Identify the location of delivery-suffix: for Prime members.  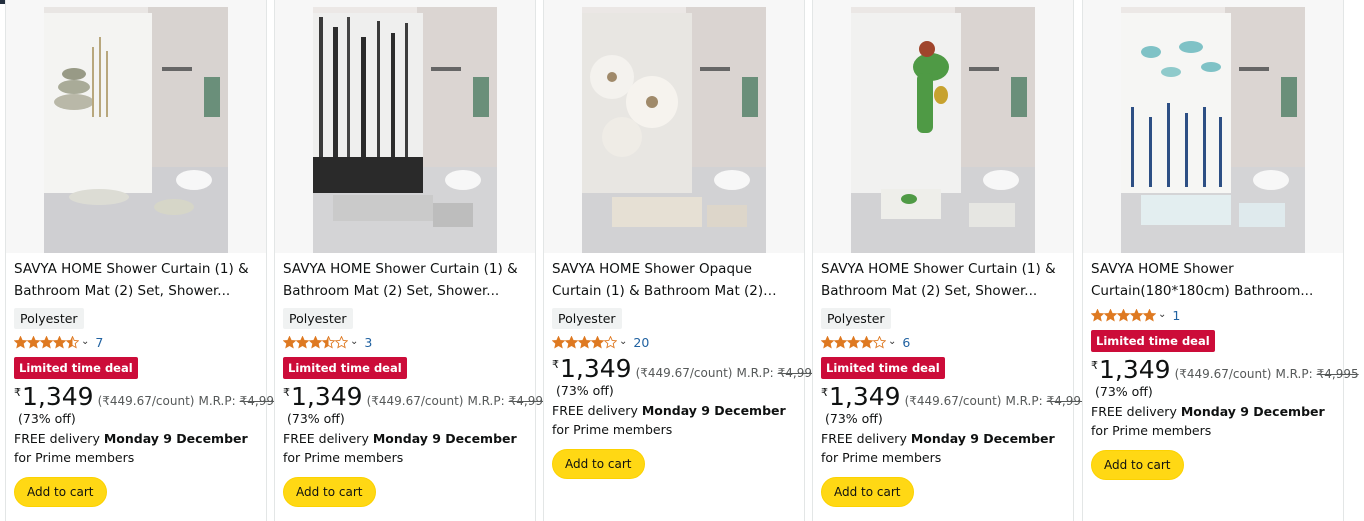
(612, 429).